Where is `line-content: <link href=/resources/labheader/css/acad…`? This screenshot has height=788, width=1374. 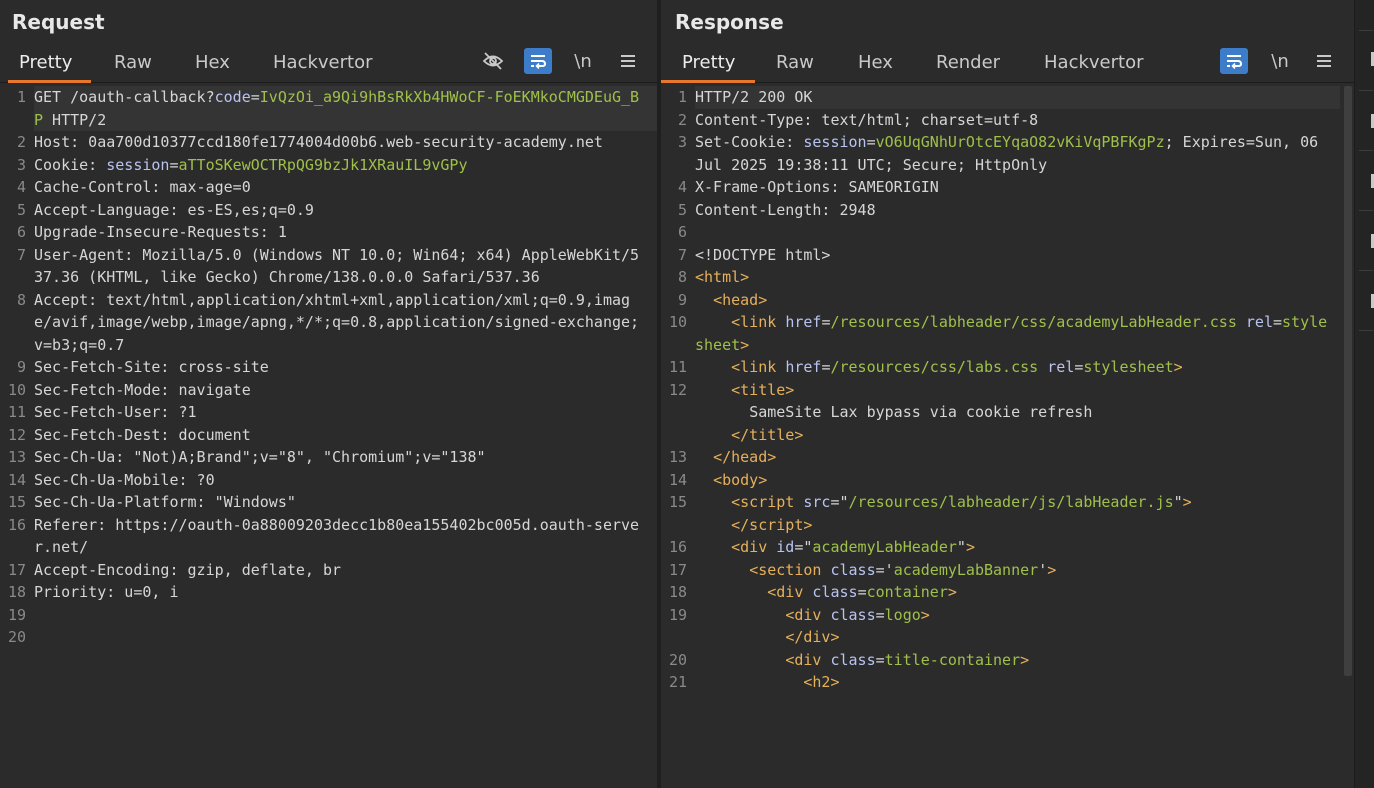 line-content: <link href=/resources/labheader/css/acad… is located at coordinates (1017, 333).